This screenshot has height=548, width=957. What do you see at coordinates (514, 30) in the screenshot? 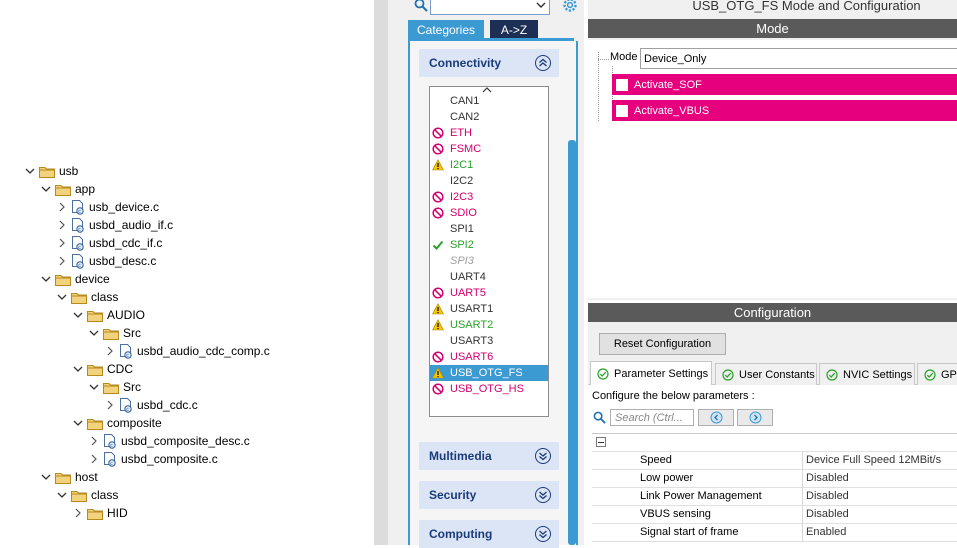
I see `tab-a-to-z: A->Z` at bounding box center [514, 30].